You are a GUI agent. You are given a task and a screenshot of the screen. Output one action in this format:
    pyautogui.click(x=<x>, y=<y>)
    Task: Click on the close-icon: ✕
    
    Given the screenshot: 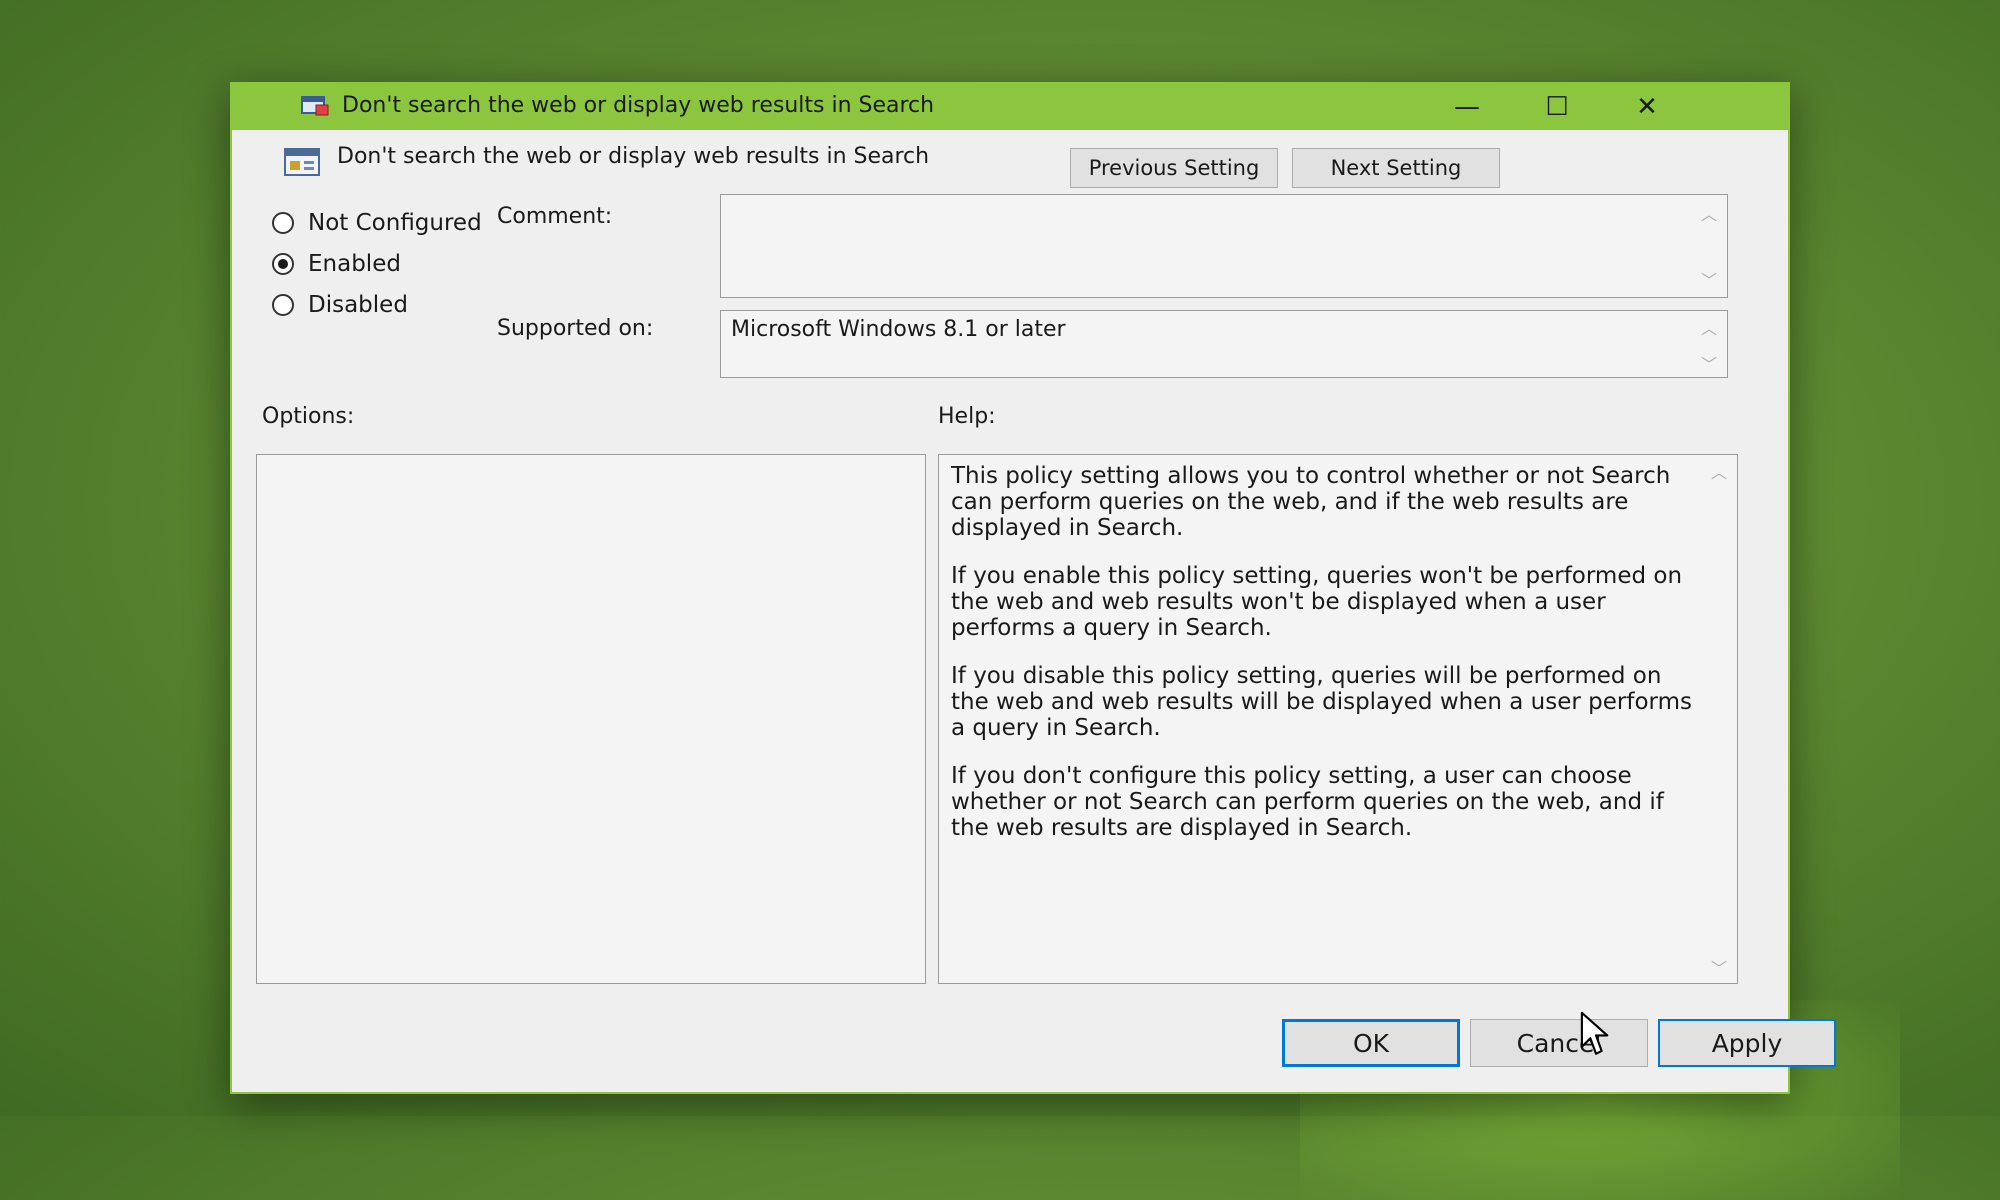 What is the action you would take?
    pyautogui.click(x=1647, y=107)
    